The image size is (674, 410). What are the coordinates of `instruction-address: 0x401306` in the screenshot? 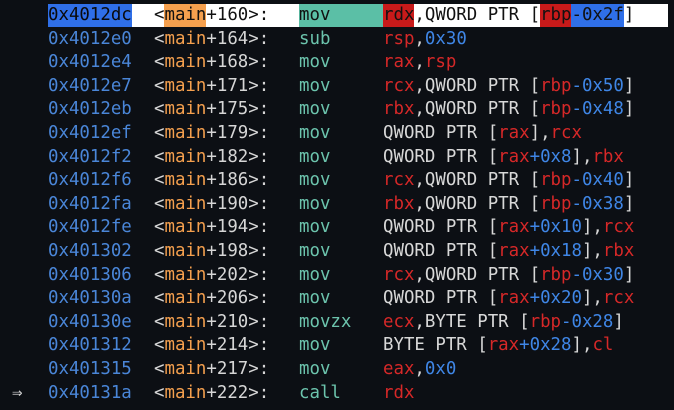 It's located at (90, 274).